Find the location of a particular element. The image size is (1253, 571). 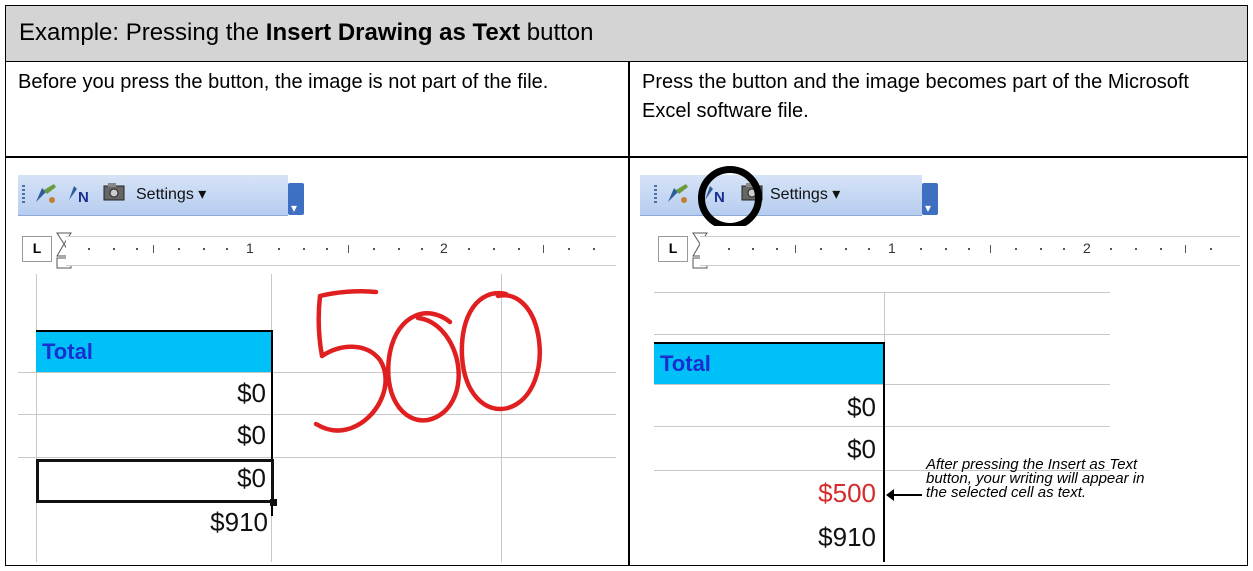

row-divider is located at coordinates (626, 157).